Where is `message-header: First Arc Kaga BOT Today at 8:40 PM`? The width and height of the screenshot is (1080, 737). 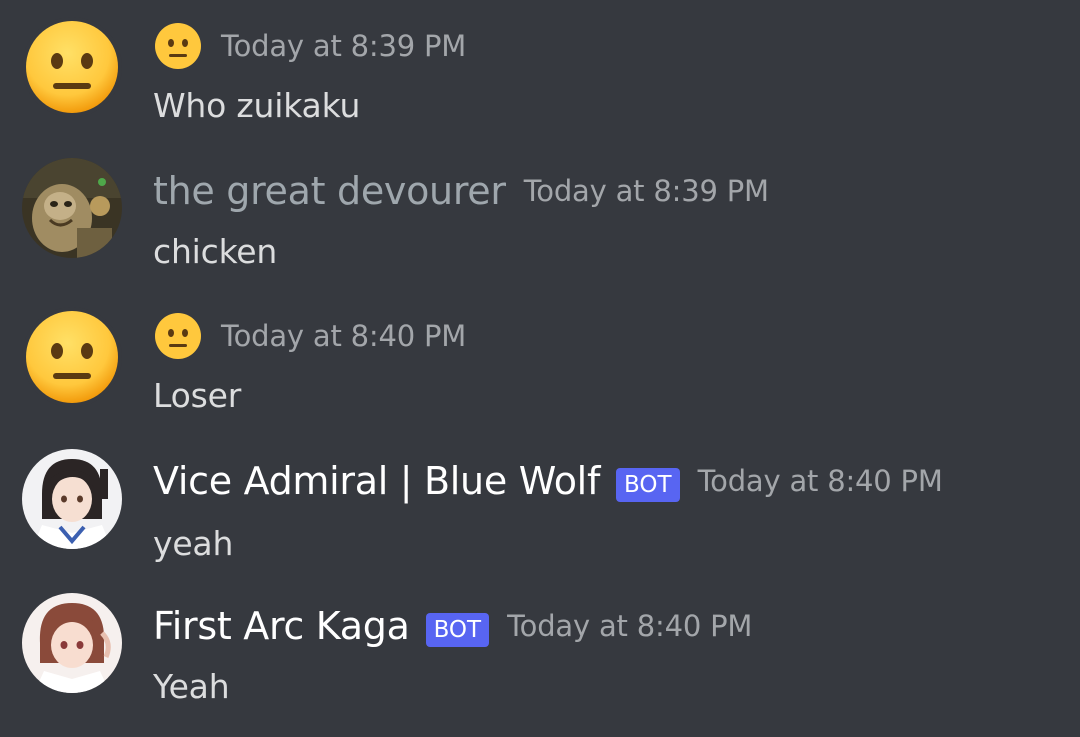 message-header: First Arc Kaga BOT Today at 8:40 PM is located at coordinates (452, 626).